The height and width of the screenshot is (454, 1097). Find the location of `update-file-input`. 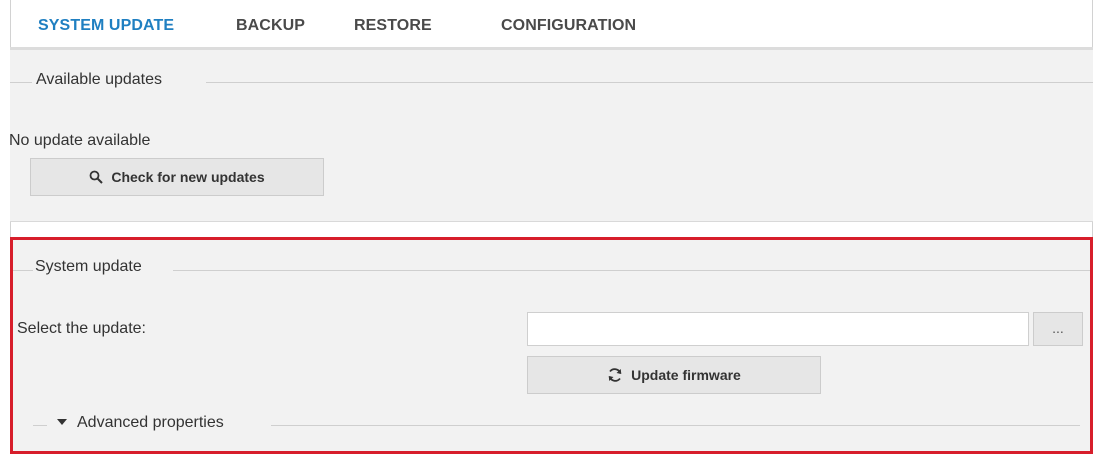

update-file-input is located at coordinates (778, 329).